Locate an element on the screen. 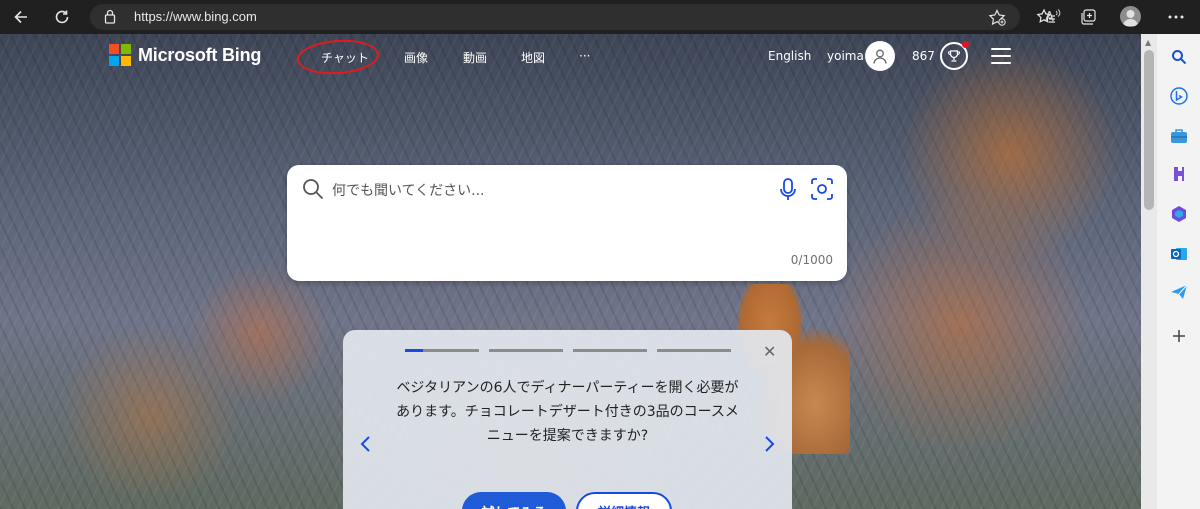  refresh-icon is located at coordinates (62, 17).